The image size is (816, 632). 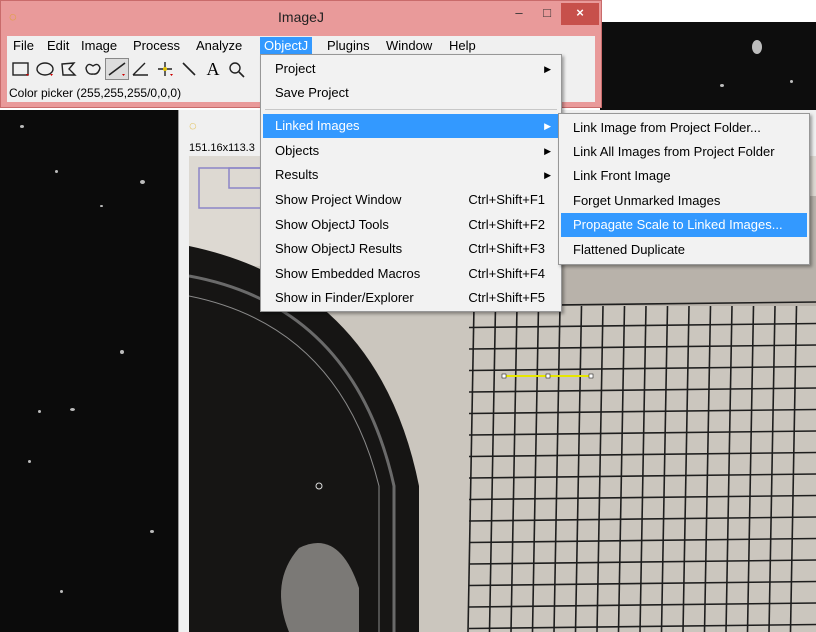 What do you see at coordinates (411, 175) in the screenshot?
I see `menuitem-results: Results ▶` at bounding box center [411, 175].